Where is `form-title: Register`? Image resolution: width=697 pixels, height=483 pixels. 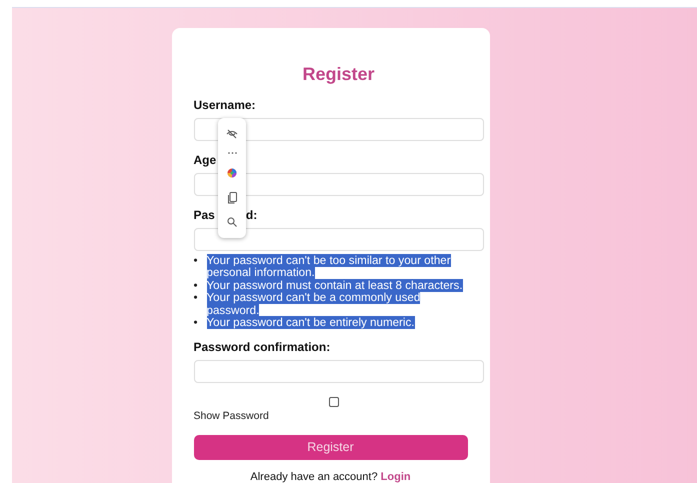
form-title: Register is located at coordinates (338, 74).